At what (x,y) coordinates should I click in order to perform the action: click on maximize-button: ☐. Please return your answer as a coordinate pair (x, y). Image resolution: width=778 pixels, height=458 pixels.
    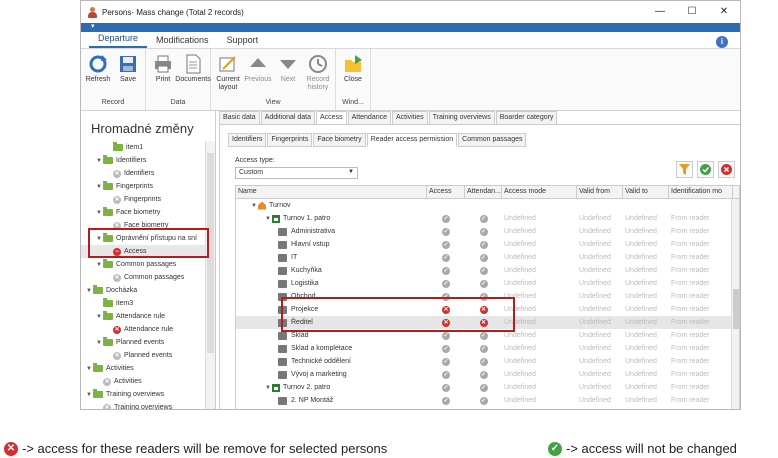
    Looking at the image, I should click on (692, 12).